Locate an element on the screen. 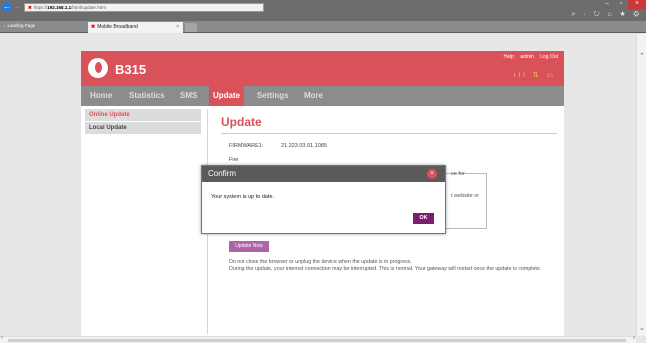 This screenshot has width=646, height=343. url-path: /html/update.html is located at coordinates (88, 7).